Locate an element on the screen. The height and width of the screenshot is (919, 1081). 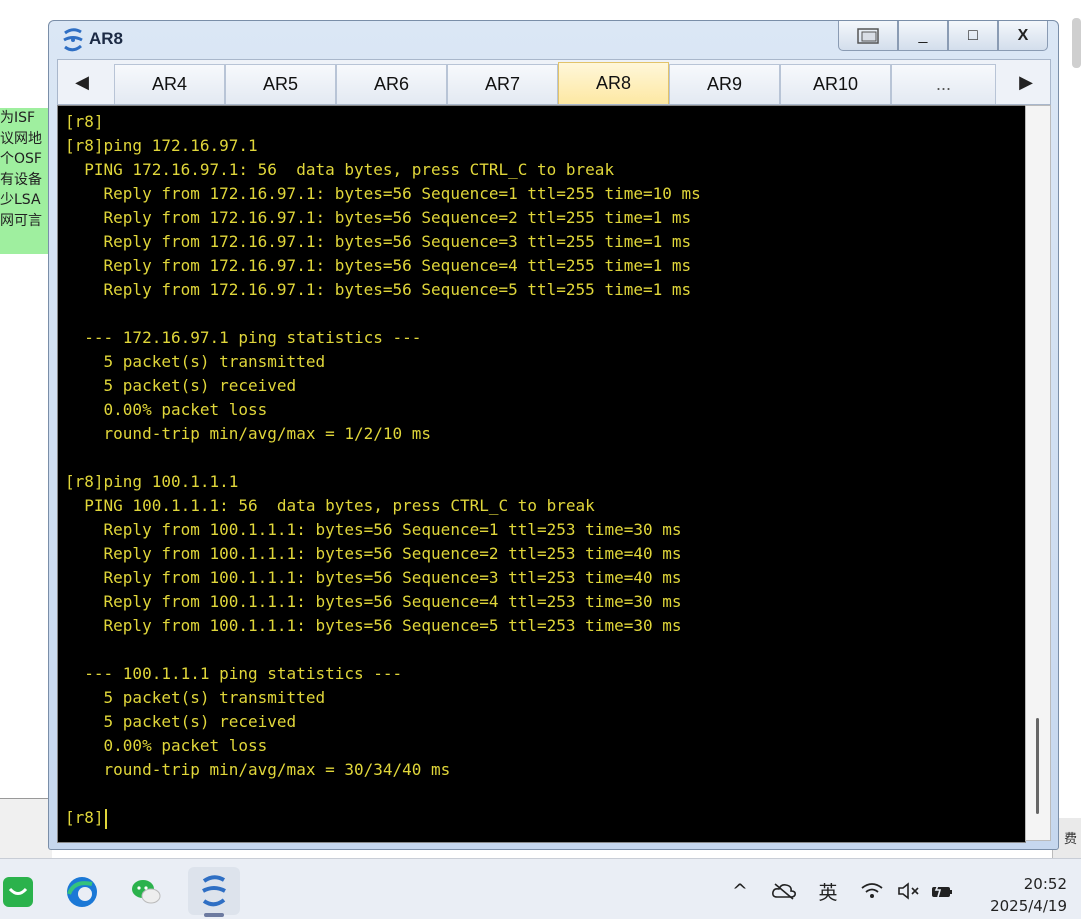
restore-icon is located at coordinates (868, 35).